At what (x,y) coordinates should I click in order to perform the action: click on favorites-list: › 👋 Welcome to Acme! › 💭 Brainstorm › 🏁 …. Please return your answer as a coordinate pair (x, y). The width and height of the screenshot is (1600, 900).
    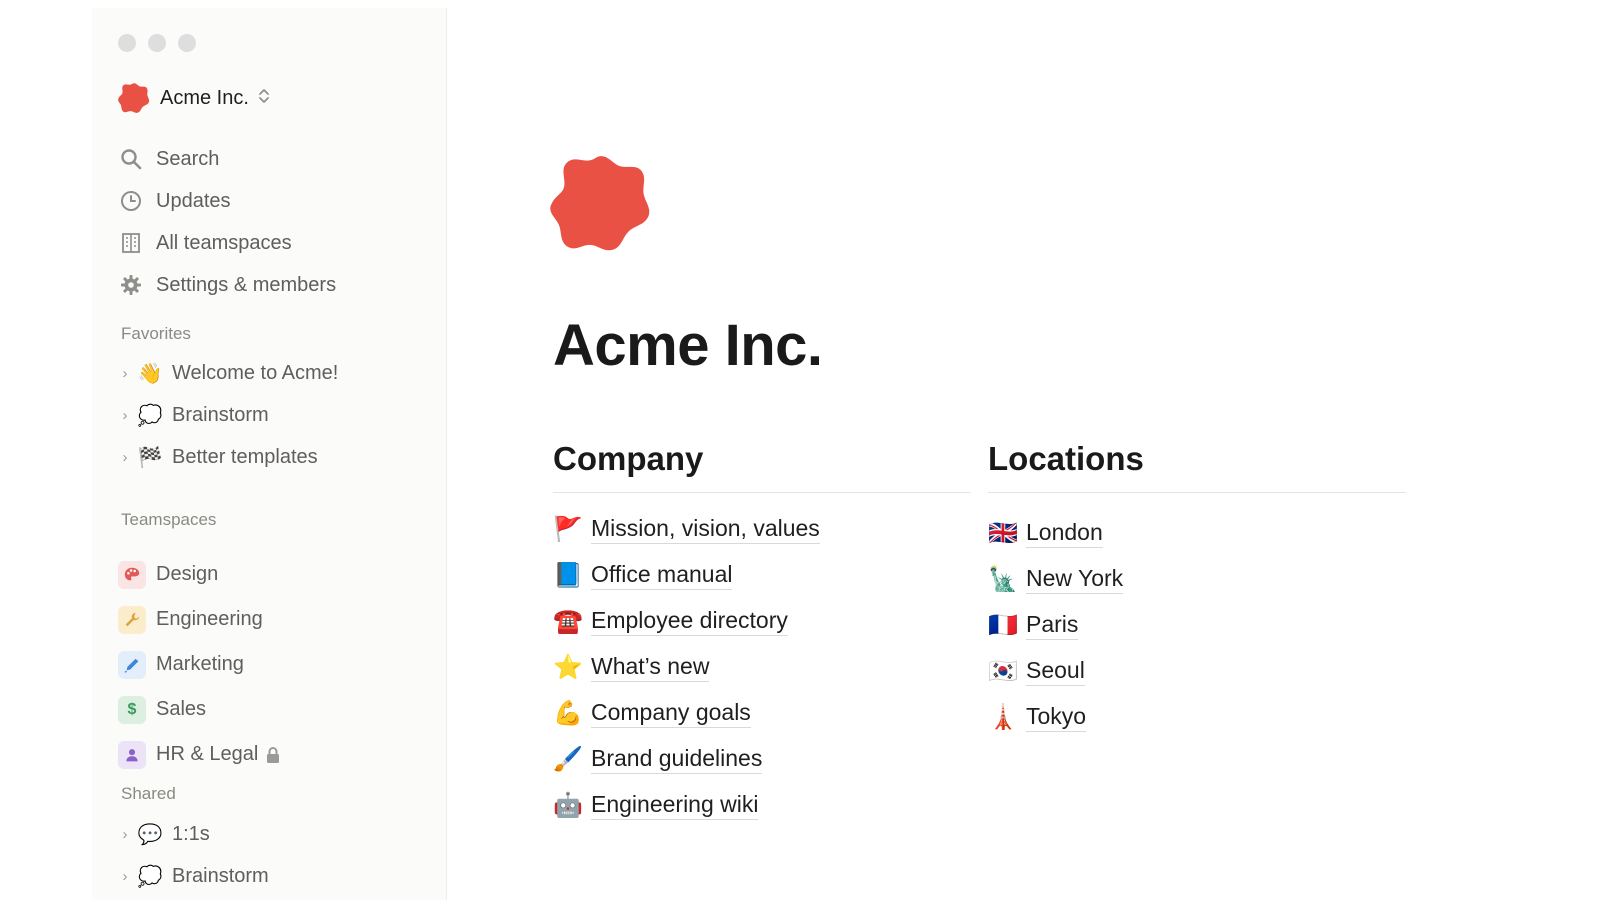
    Looking at the image, I should click on (228, 415).